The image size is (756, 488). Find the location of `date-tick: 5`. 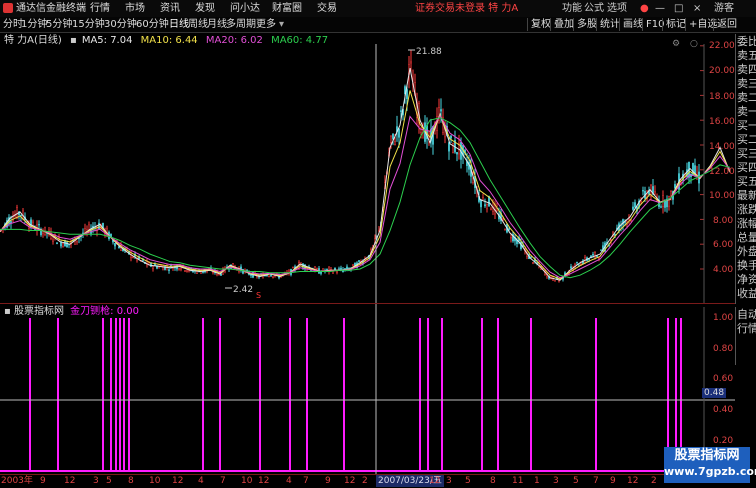

date-tick: 5 is located at coordinates (576, 481).